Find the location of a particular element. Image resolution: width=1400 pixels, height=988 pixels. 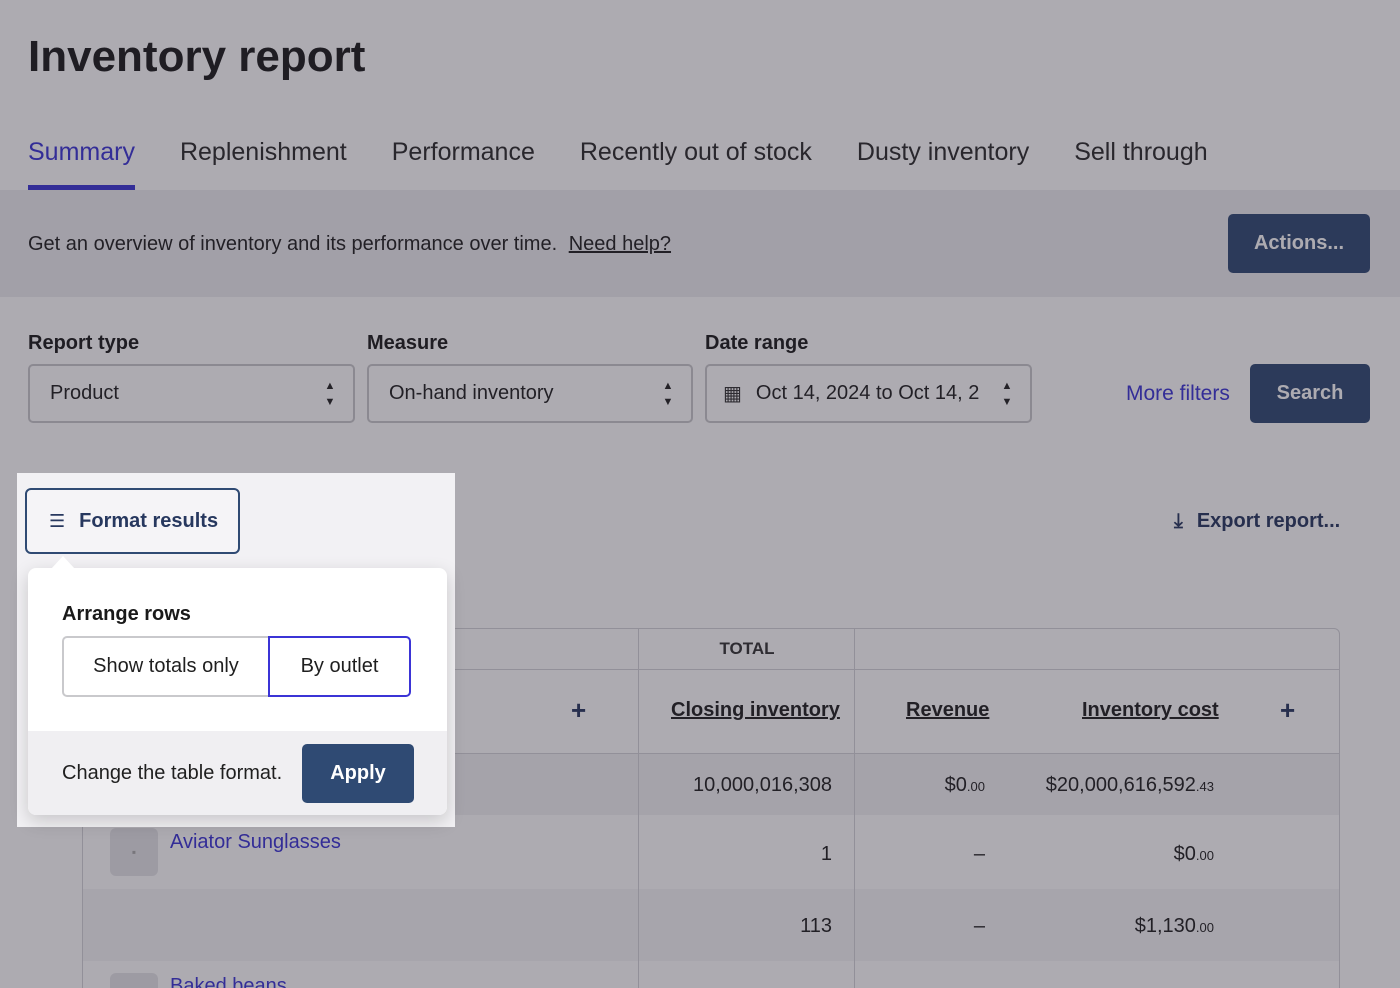

by-outlet-option: By outlet is located at coordinates (339, 666).